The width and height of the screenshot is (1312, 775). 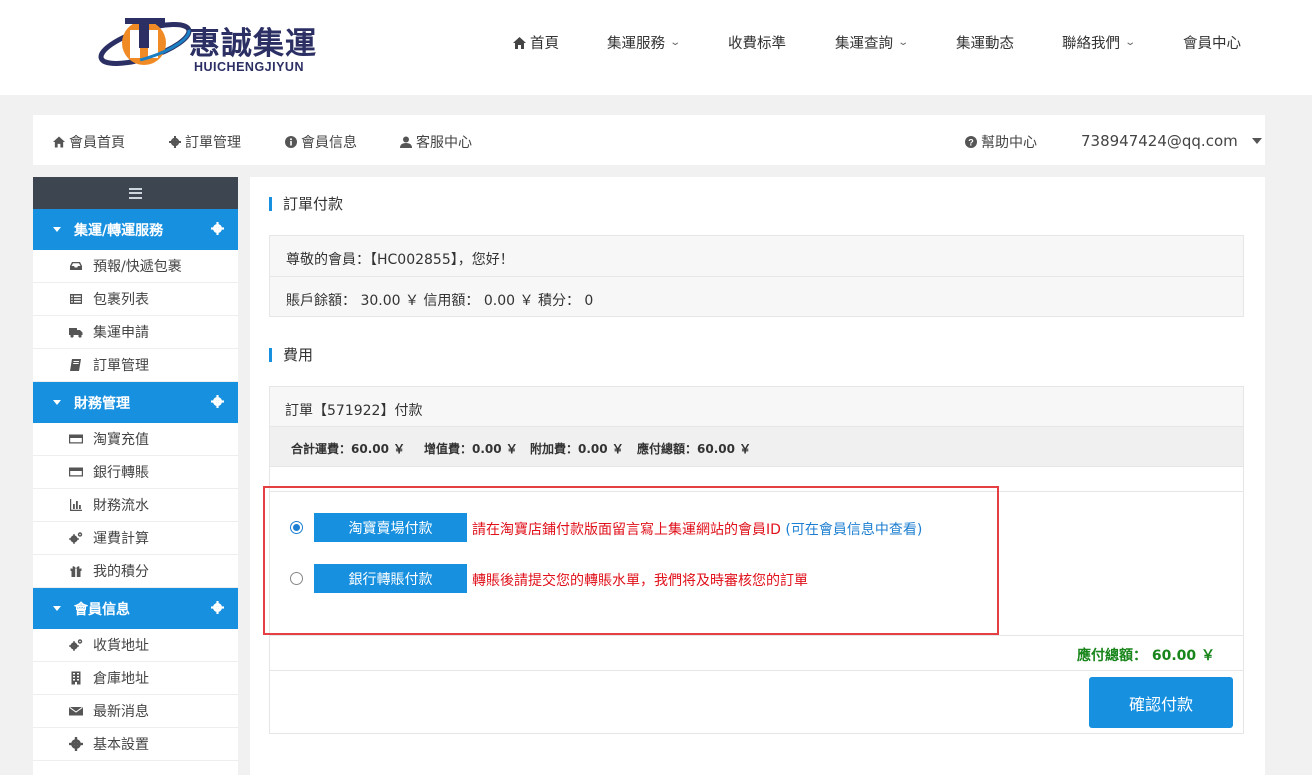 I want to click on user-icon, so click(x=406, y=142).